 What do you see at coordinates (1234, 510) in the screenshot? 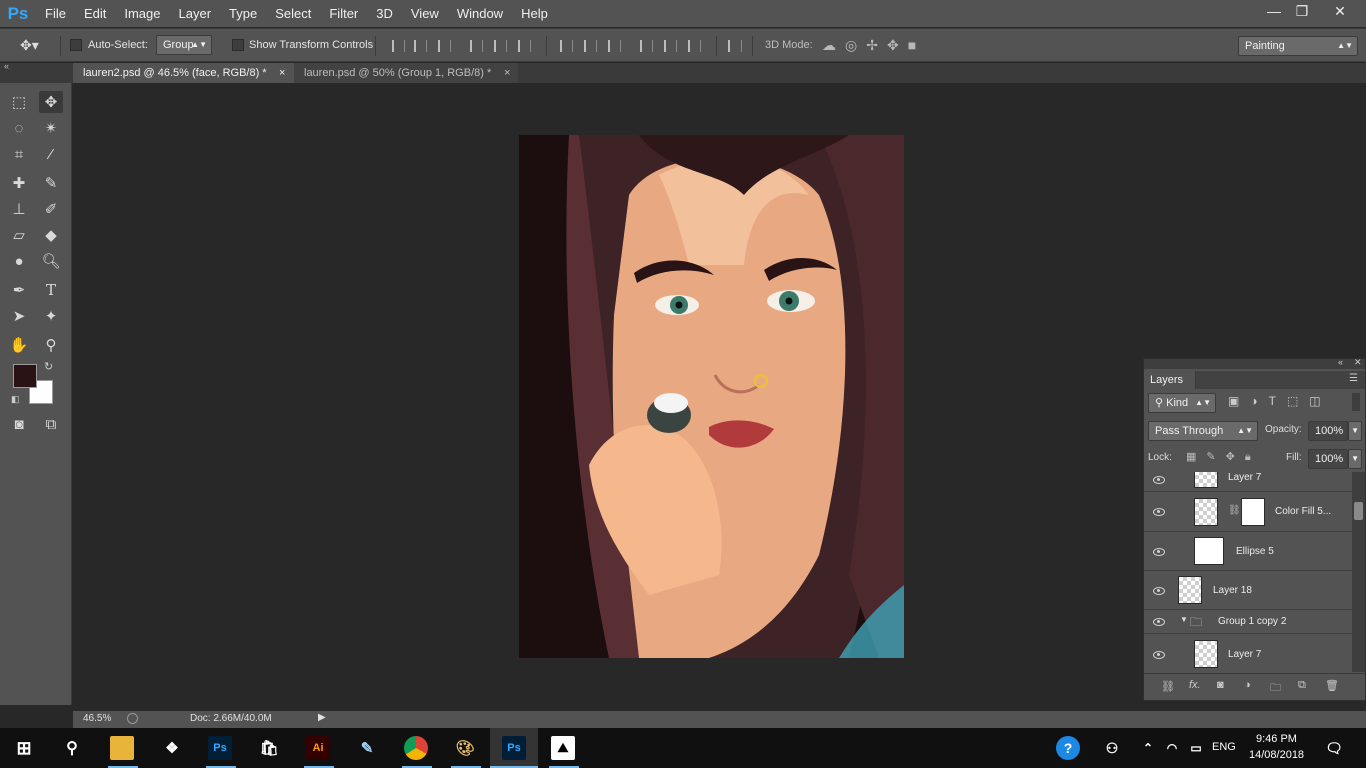
I see `link-chain-icon: ⛓` at bounding box center [1234, 510].